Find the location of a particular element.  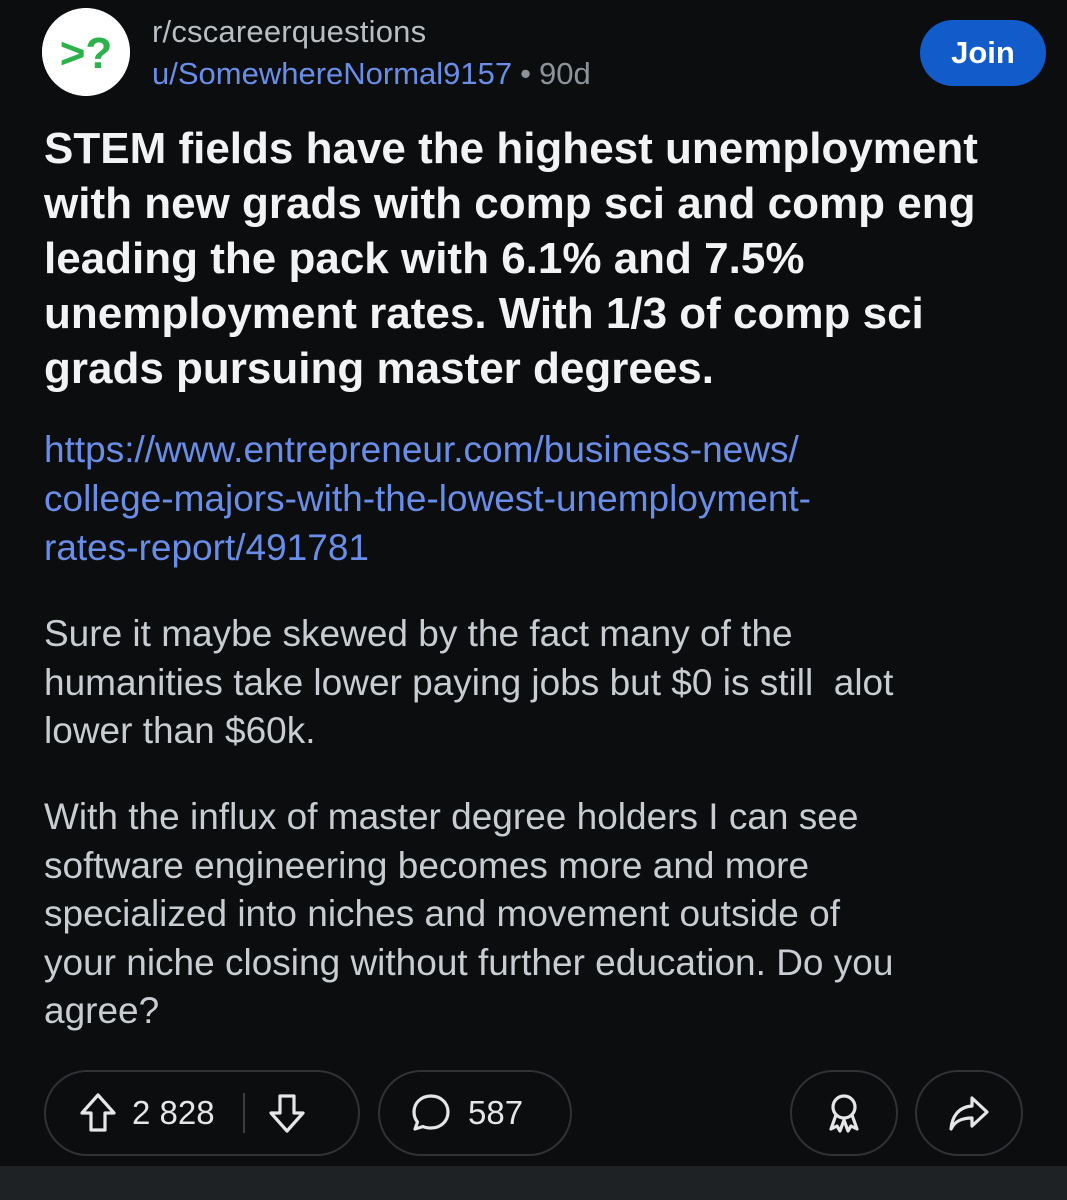

award-icon is located at coordinates (844, 1113).